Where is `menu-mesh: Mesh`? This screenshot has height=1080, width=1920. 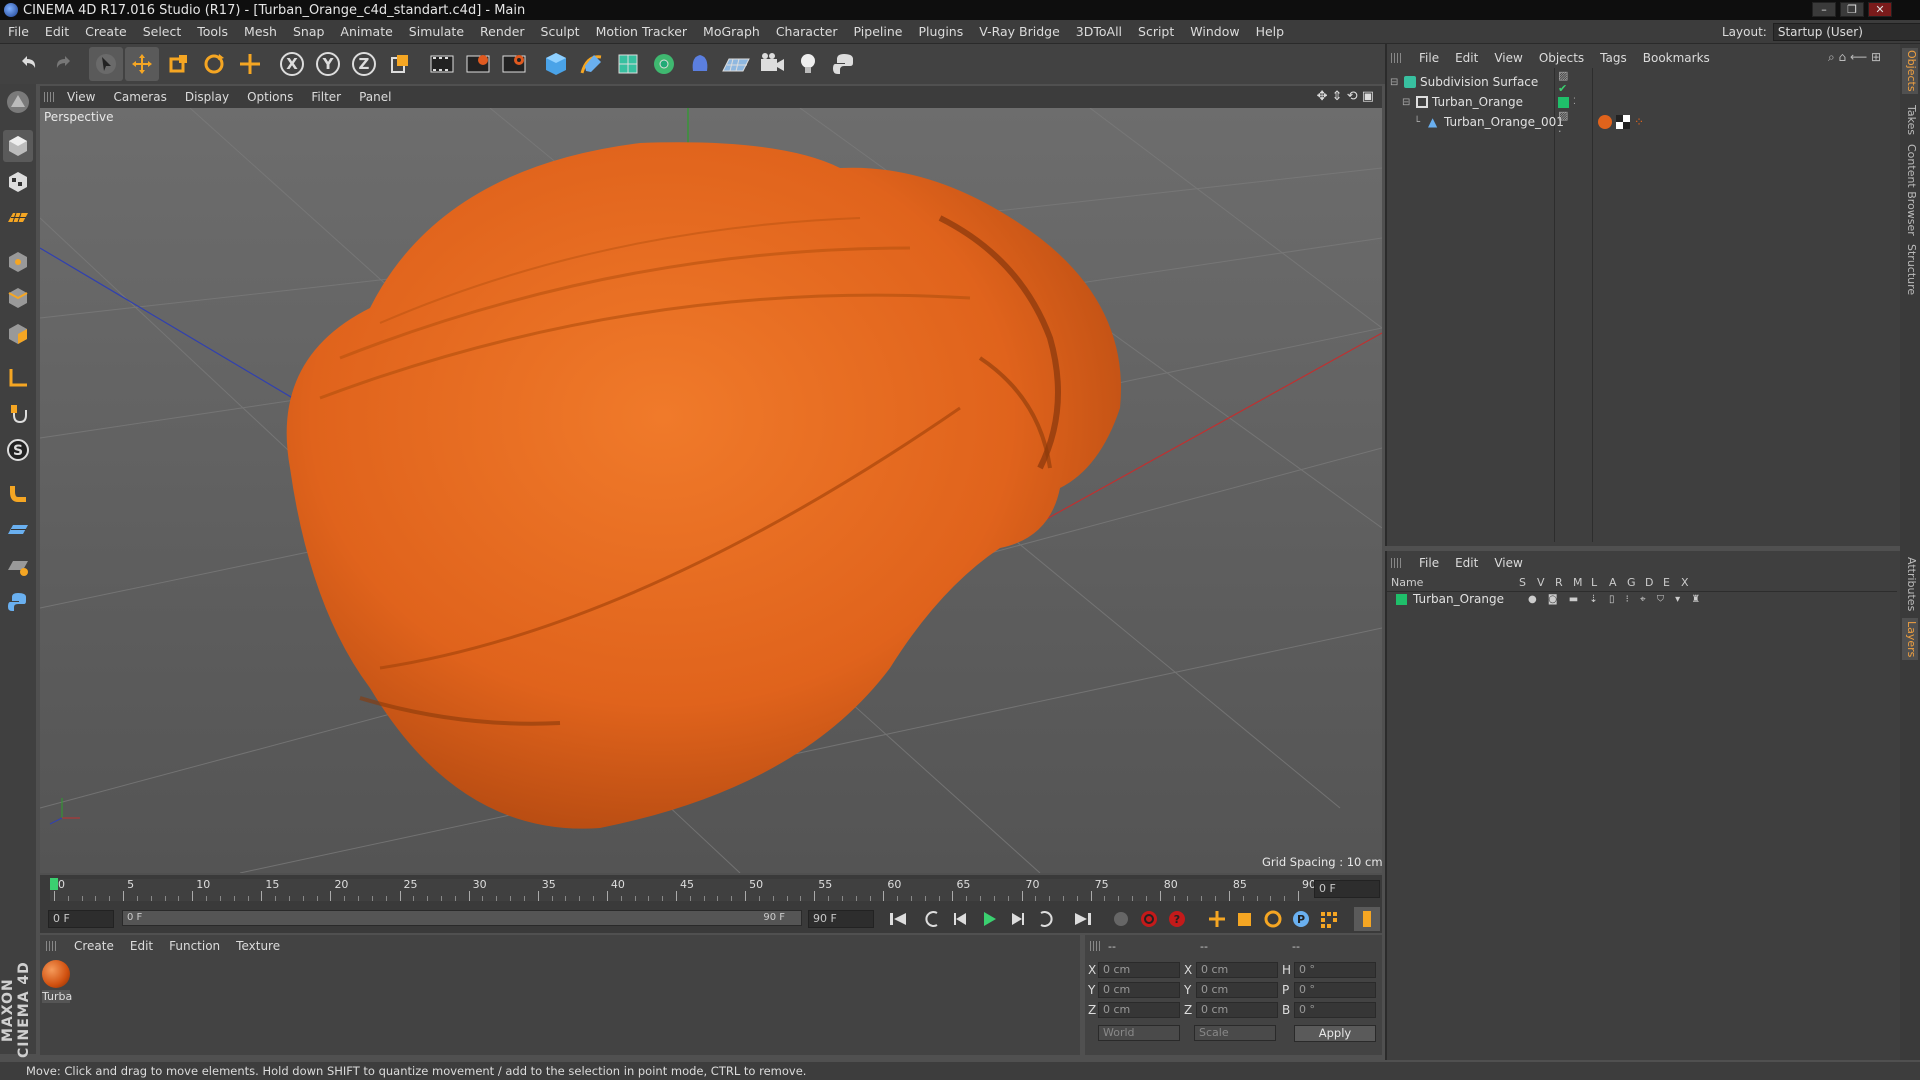
menu-mesh: Mesh is located at coordinates (260, 31).